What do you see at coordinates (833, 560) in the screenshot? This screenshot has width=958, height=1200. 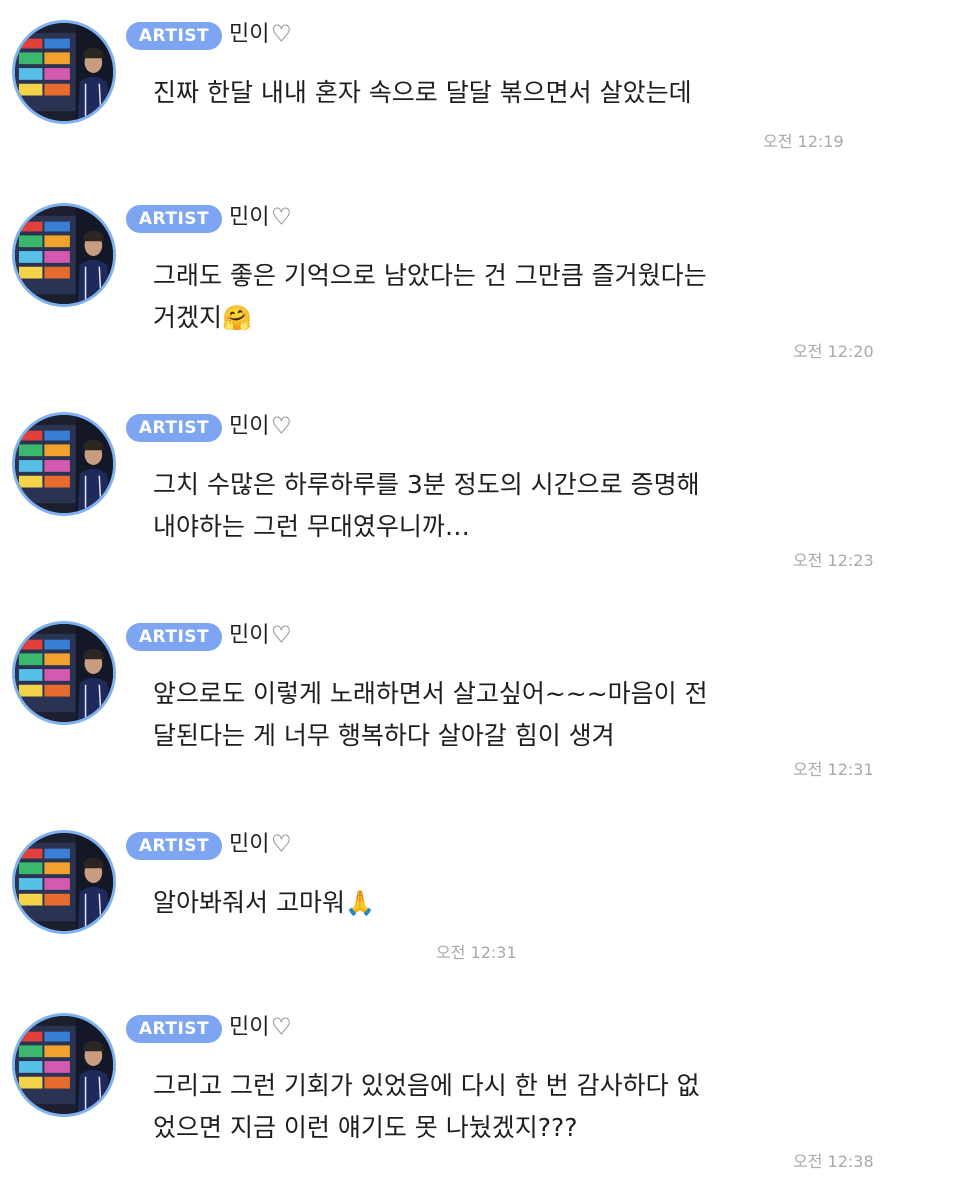 I see `message-time: 오전 12:23` at bounding box center [833, 560].